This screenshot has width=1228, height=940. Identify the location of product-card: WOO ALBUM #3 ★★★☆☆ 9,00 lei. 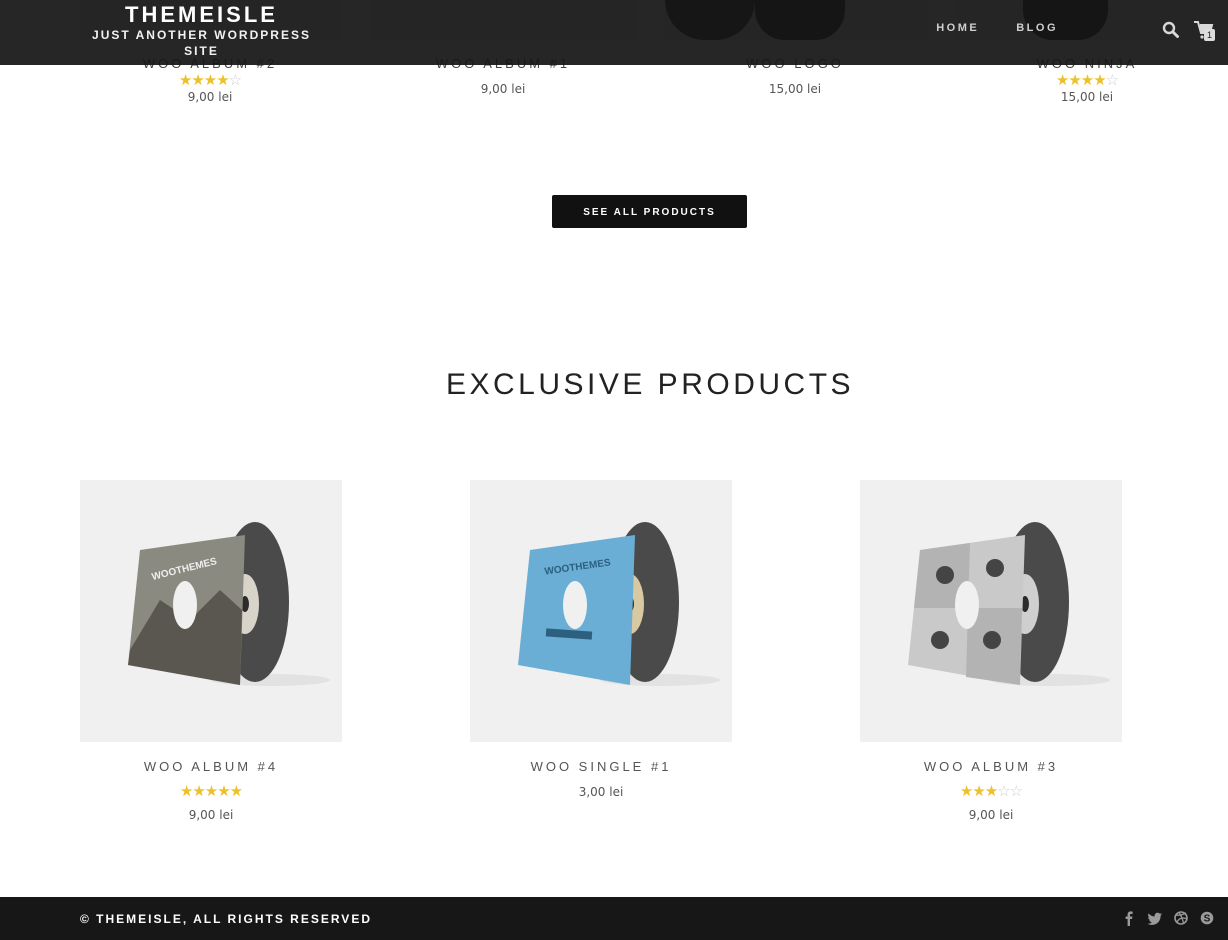
(991, 651).